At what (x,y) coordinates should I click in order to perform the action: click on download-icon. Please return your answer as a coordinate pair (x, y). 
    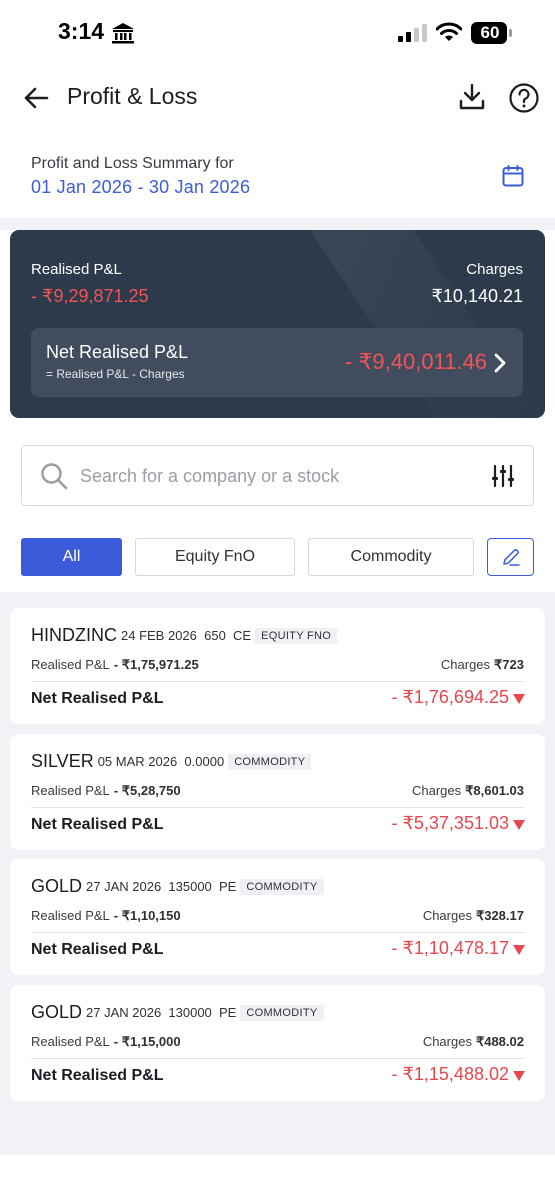
    Looking at the image, I should click on (472, 97).